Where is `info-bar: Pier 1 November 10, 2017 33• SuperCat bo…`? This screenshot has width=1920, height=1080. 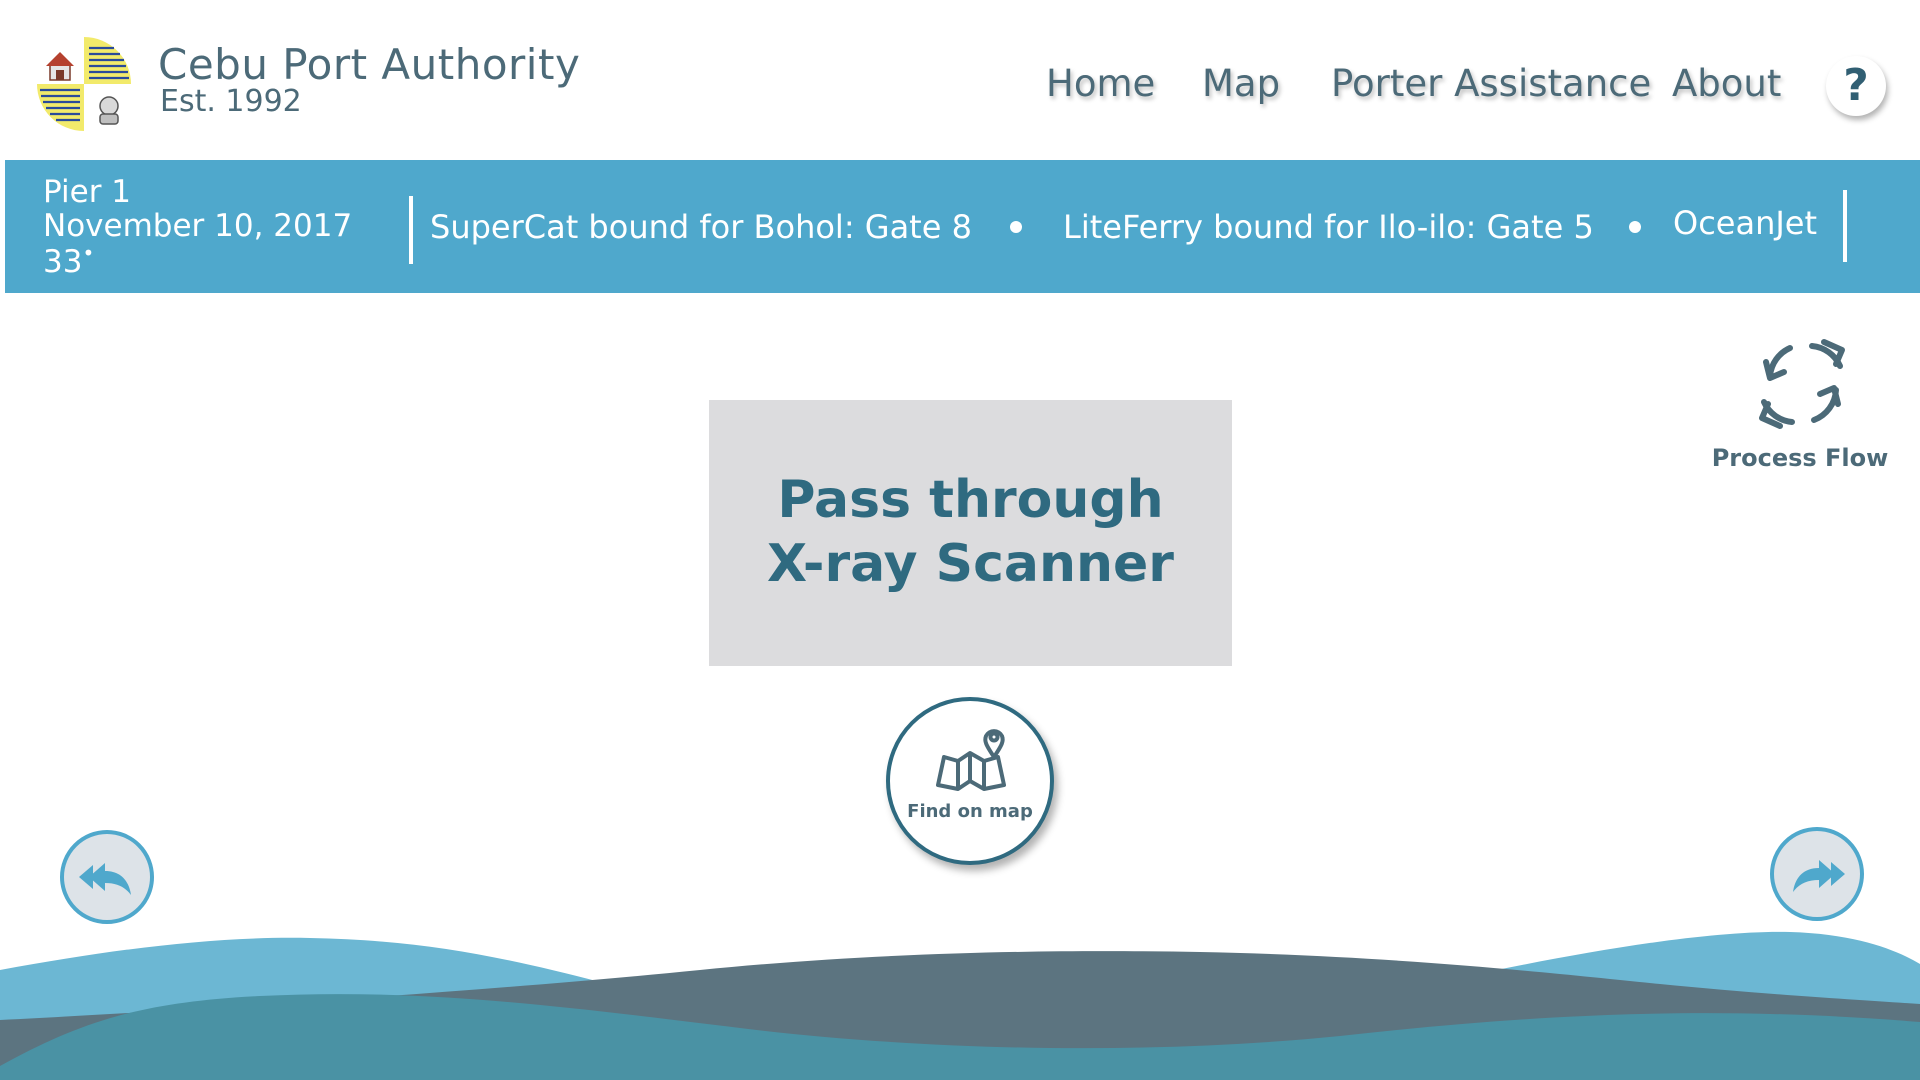
info-bar: Pier 1 November 10, 2017 33• SuperCat bo… is located at coordinates (962, 226).